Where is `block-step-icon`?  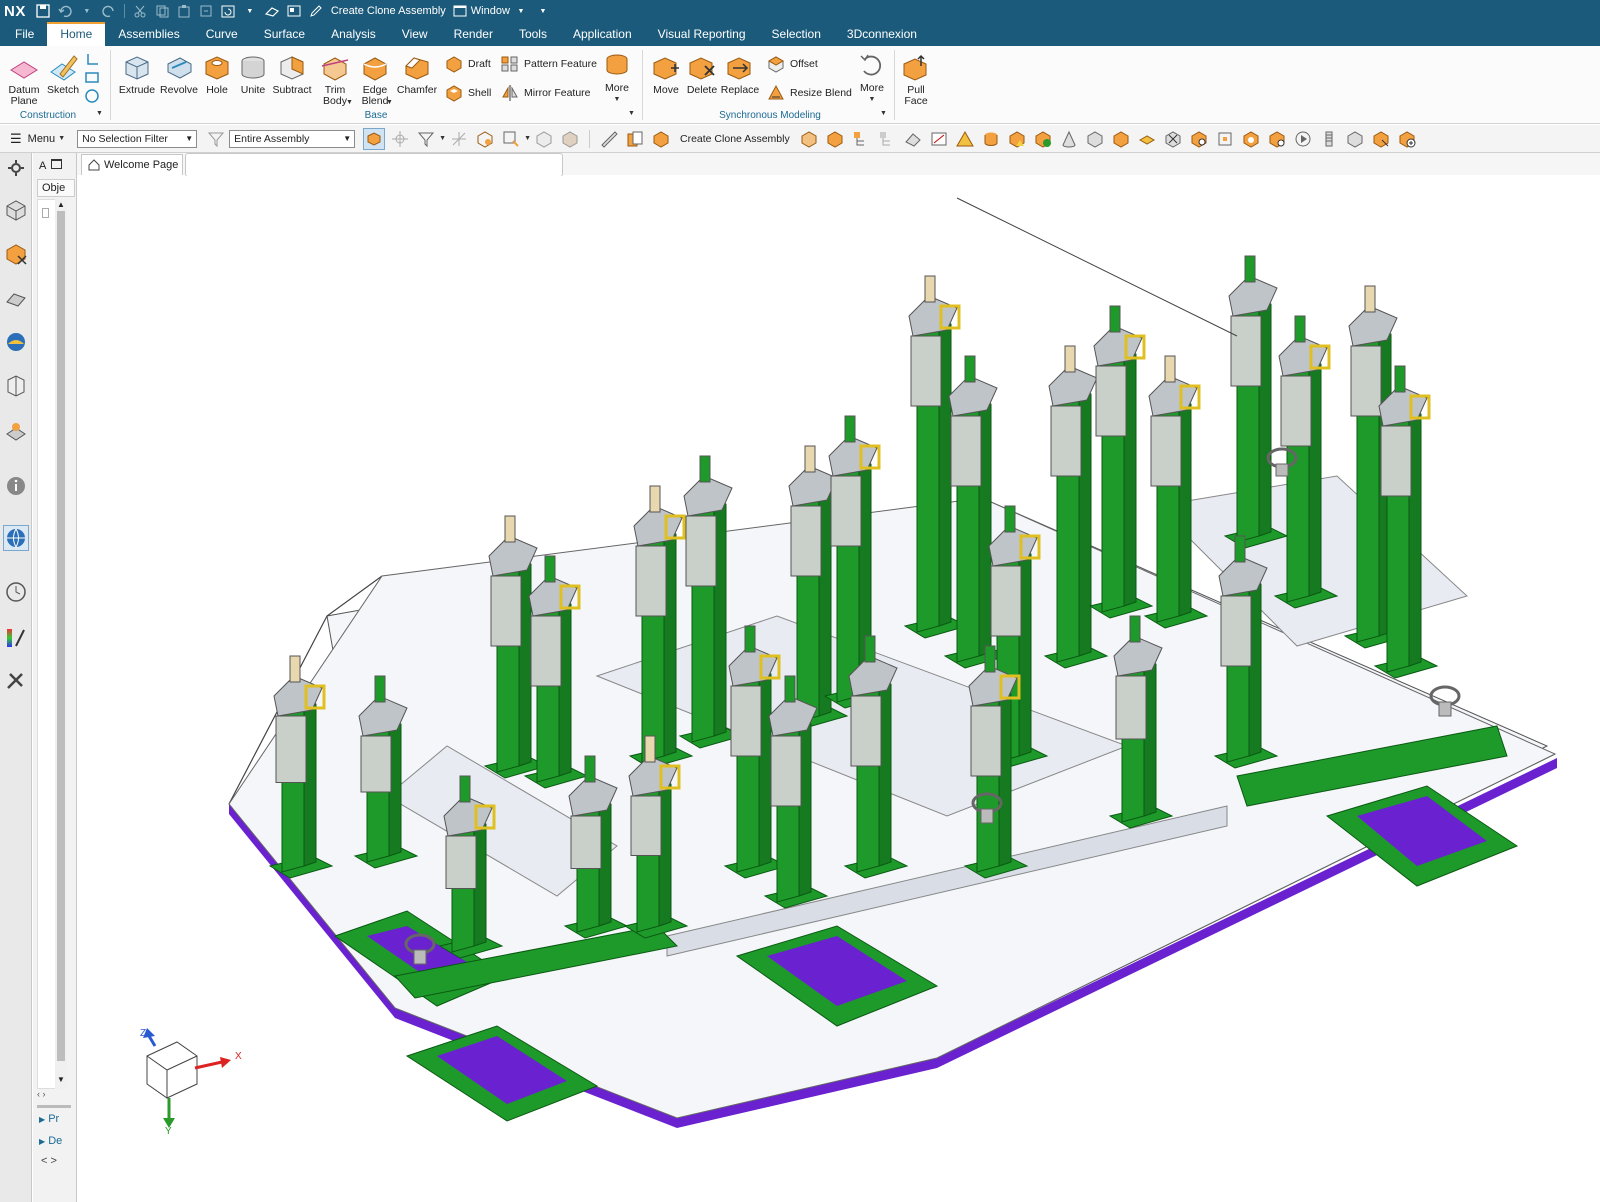
block-step-icon is located at coordinates (1121, 139).